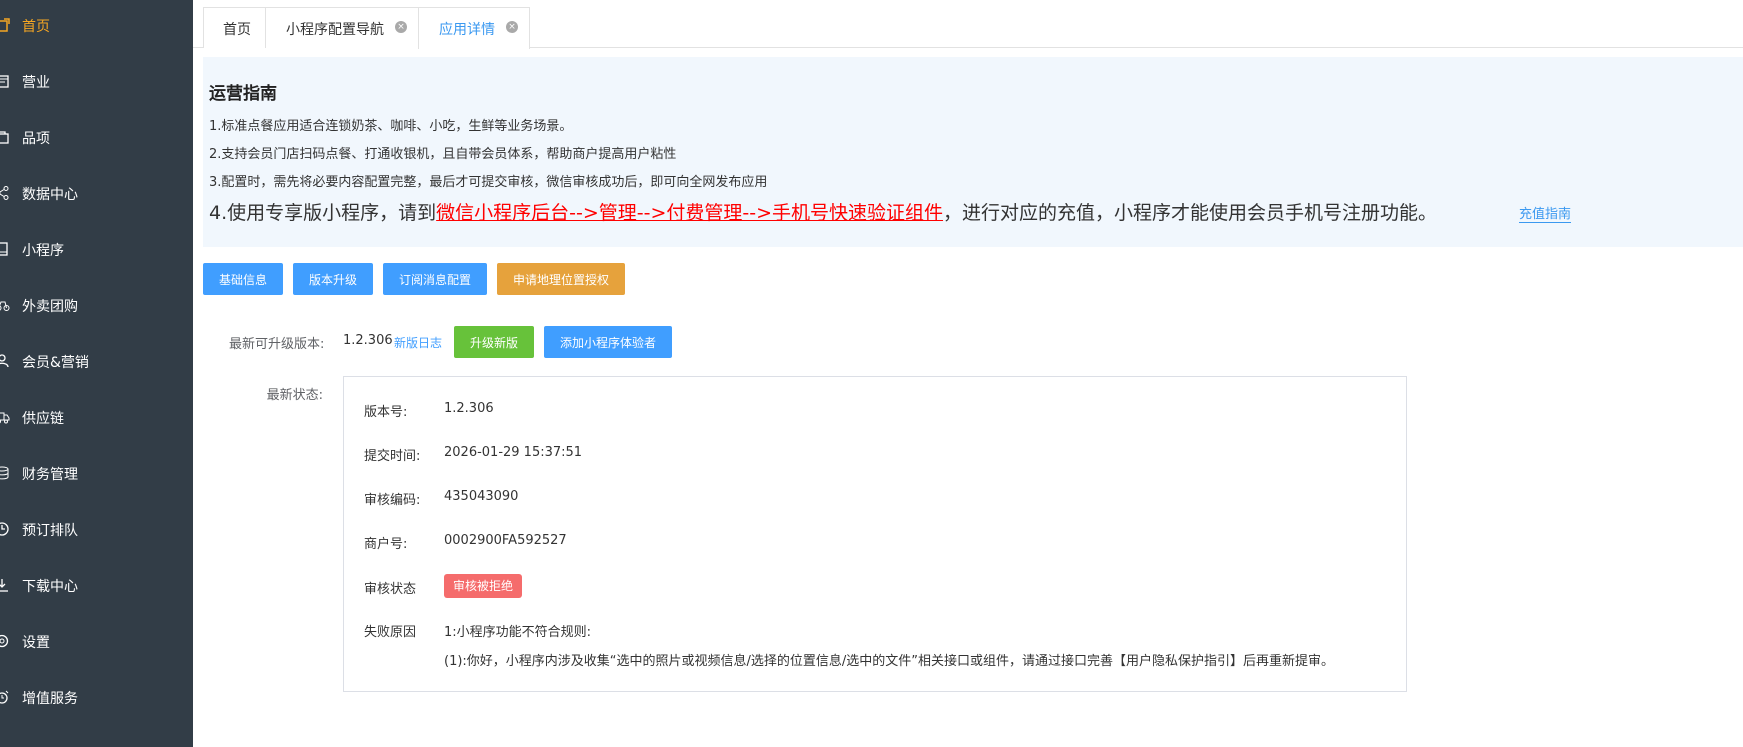 The height and width of the screenshot is (747, 1743). What do you see at coordinates (4, 641) in the screenshot?
I see `gear-icon` at bounding box center [4, 641].